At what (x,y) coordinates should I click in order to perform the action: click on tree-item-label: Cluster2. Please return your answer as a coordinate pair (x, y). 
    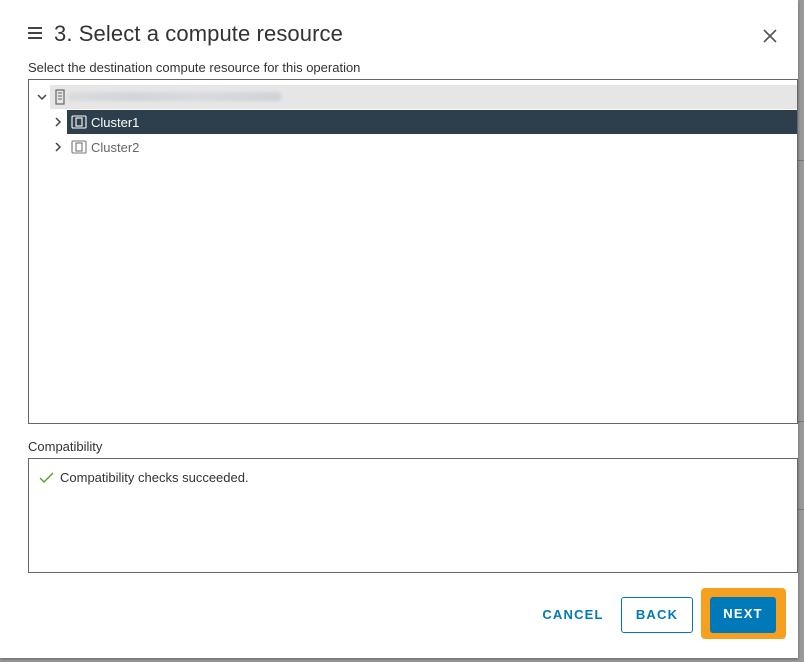
    Looking at the image, I should click on (115, 147).